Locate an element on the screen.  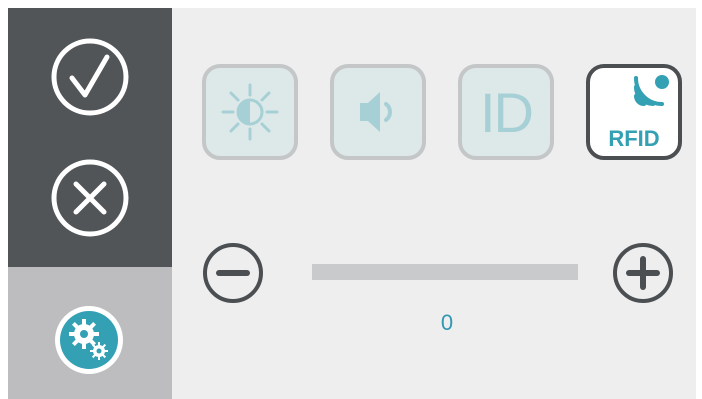
id-icon: ID is located at coordinates (507, 112).